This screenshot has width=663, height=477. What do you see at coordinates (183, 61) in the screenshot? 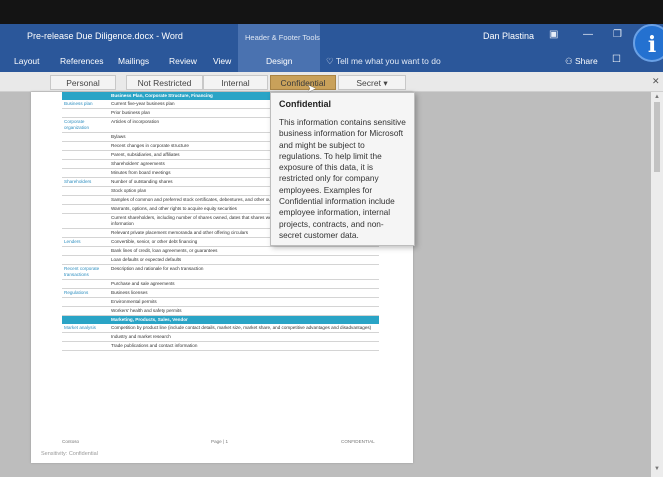
I see `tab-review: Review` at bounding box center [183, 61].